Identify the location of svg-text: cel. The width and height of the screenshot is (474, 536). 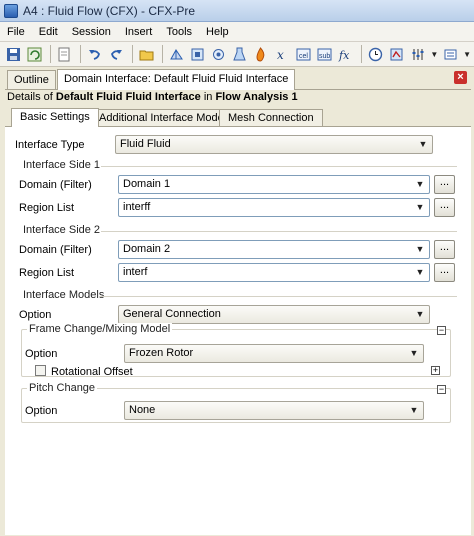
(303, 56).